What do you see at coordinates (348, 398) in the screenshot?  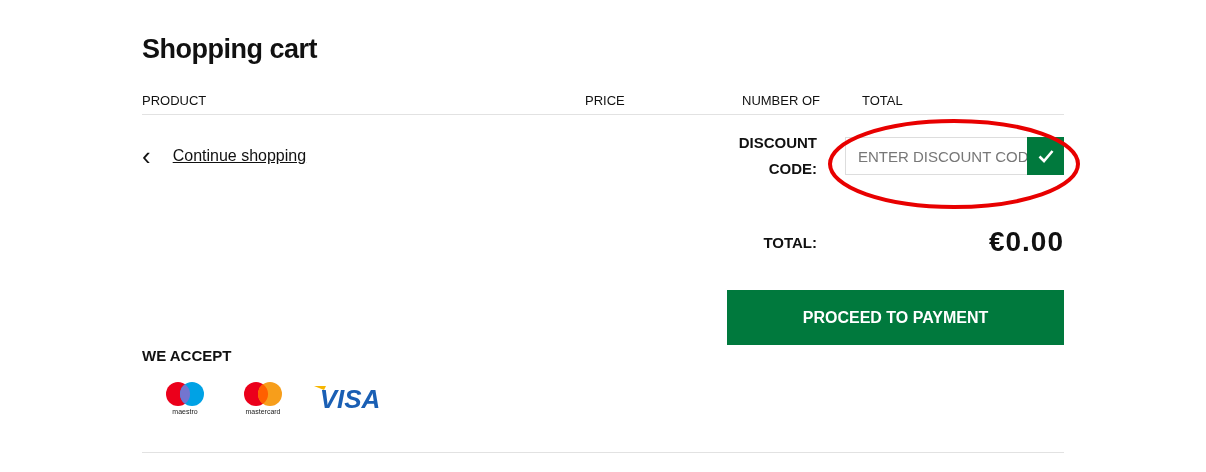 I see `card-logo: VISA` at bounding box center [348, 398].